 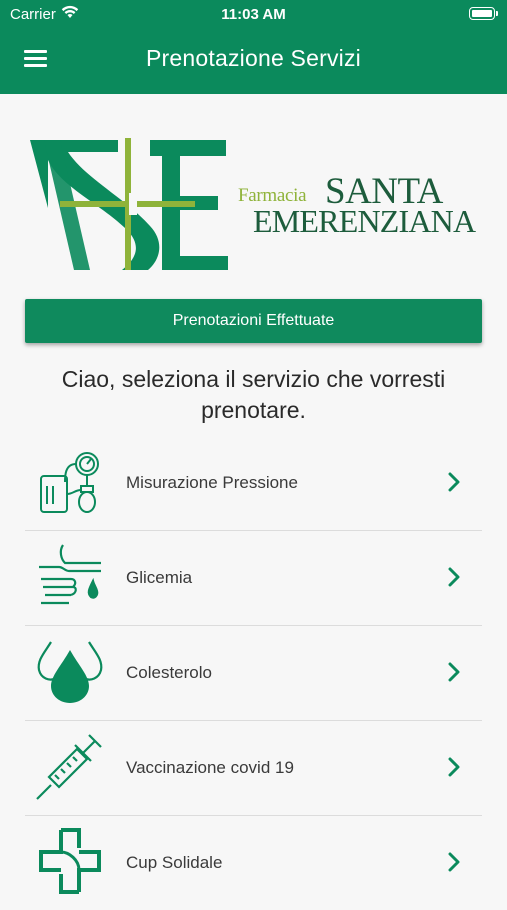 What do you see at coordinates (70, 672) in the screenshot?
I see `drops-icon` at bounding box center [70, 672].